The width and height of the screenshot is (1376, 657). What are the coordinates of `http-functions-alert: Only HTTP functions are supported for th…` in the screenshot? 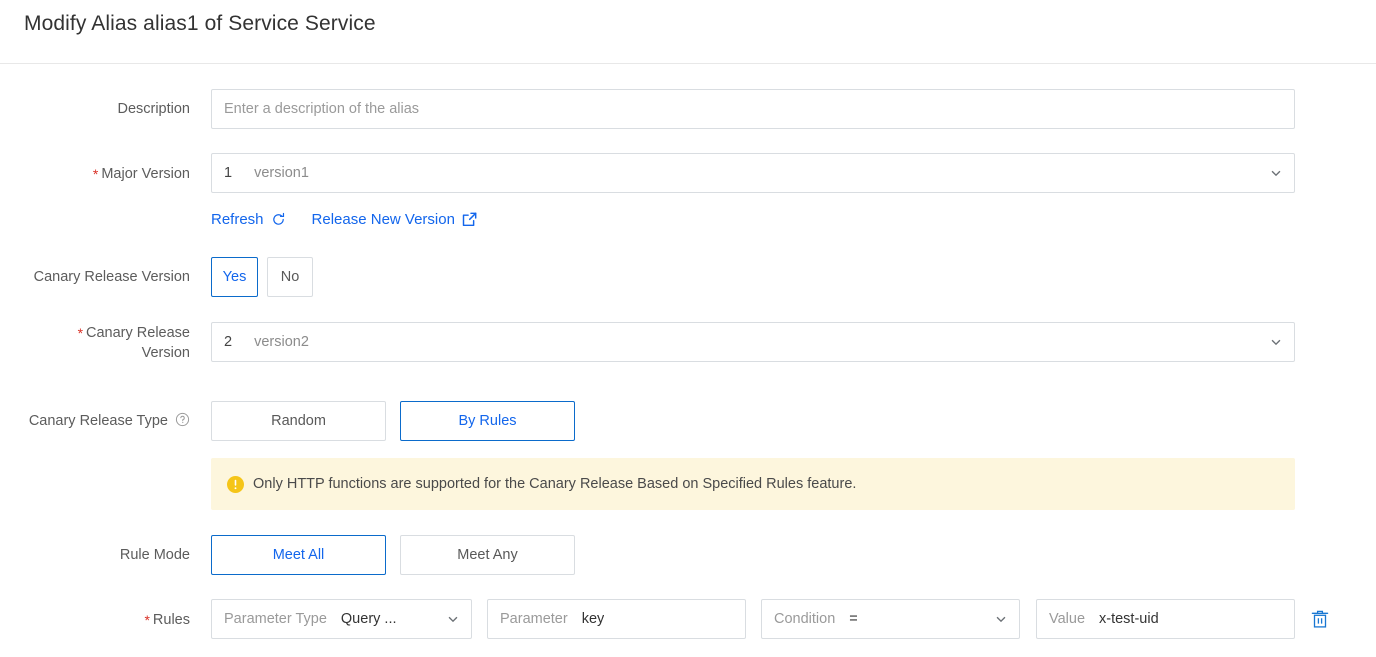 It's located at (753, 484).